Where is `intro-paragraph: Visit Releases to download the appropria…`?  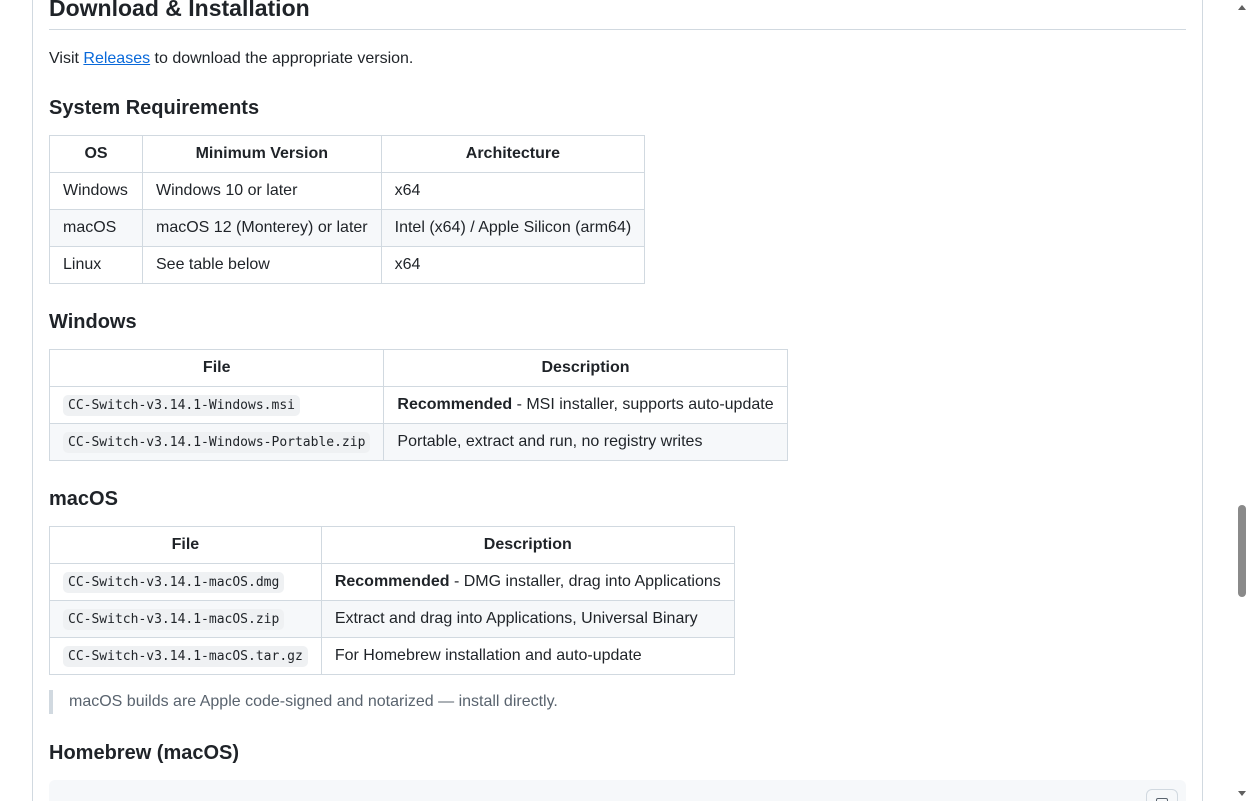
intro-paragraph: Visit Releases to download the appropria… is located at coordinates (231, 59).